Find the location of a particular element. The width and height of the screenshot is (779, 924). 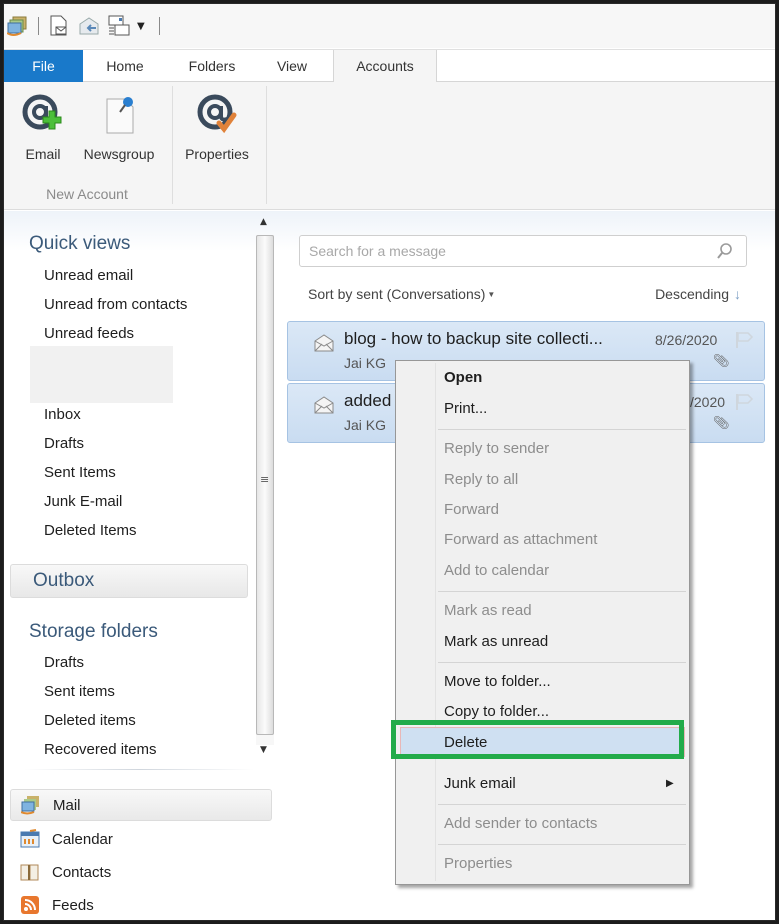

tab-folders: Folders is located at coordinates (212, 66).